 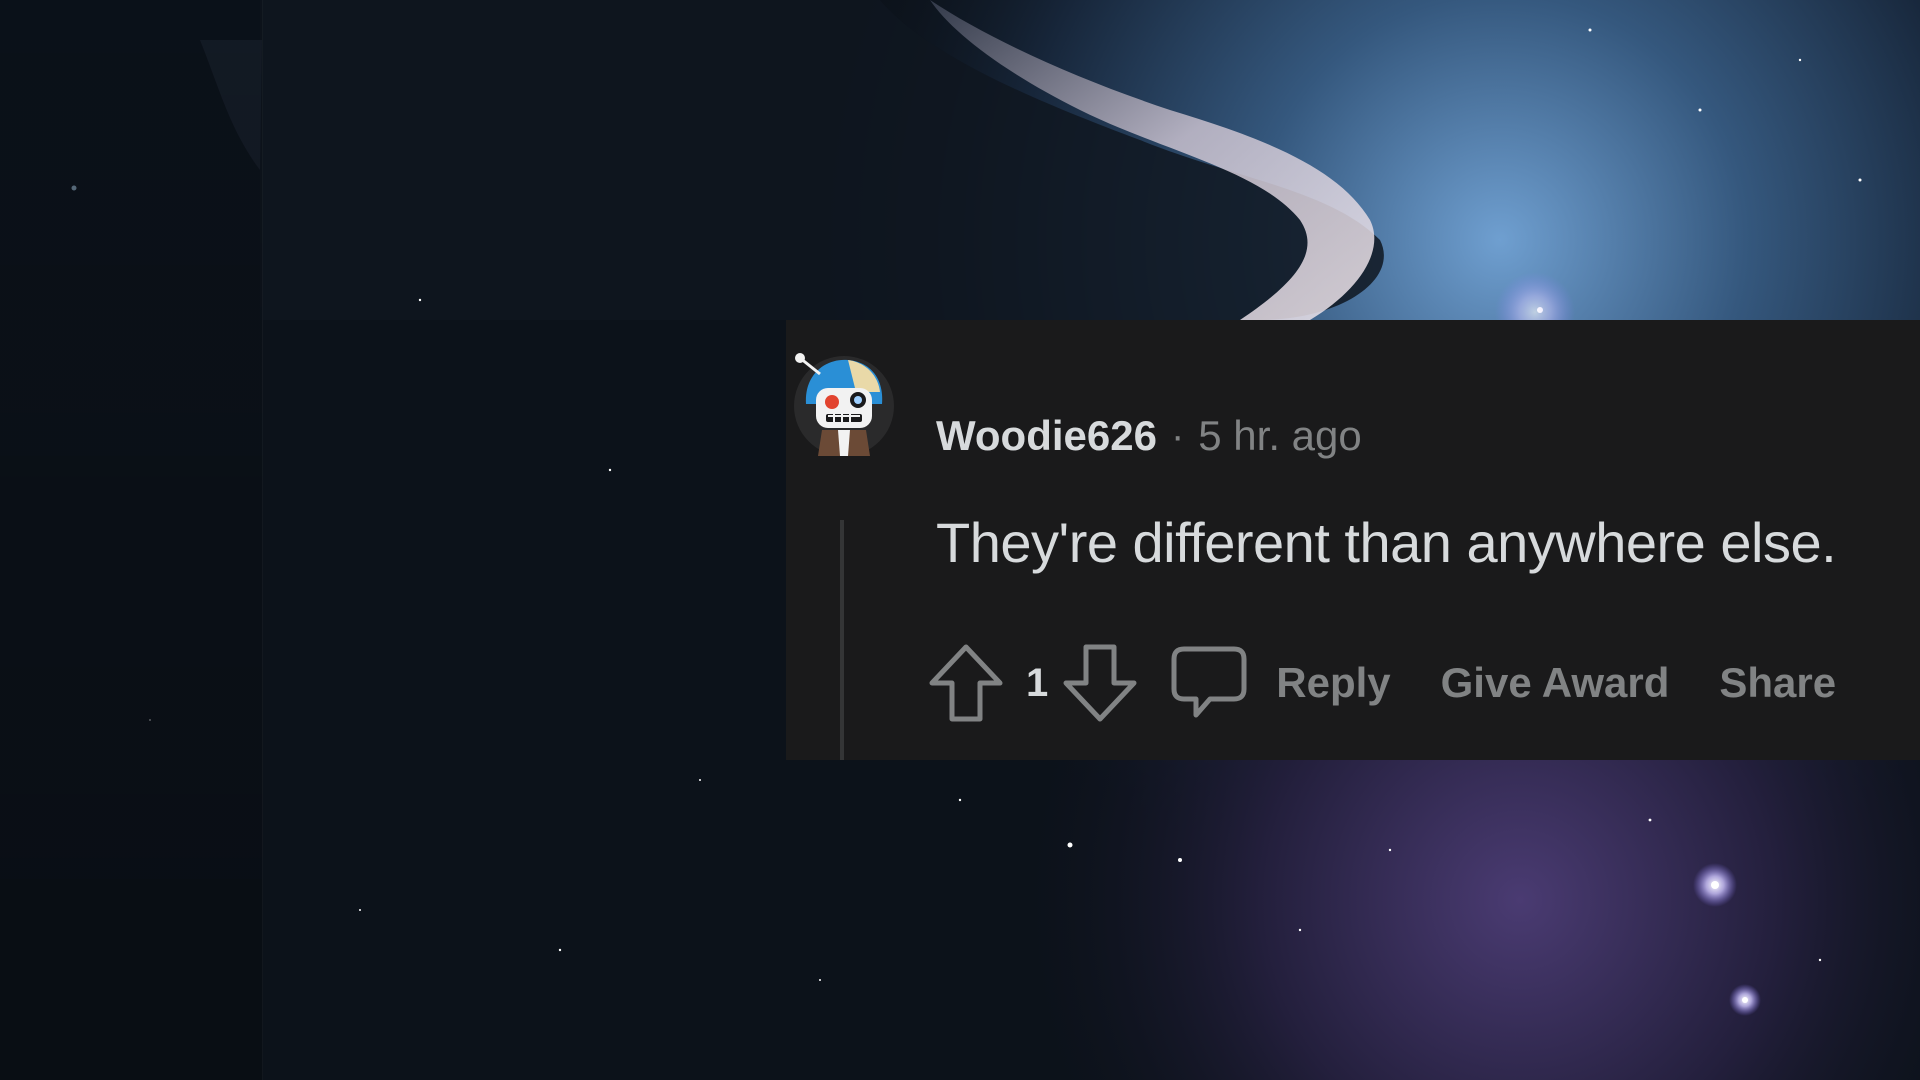 What do you see at coordinates (1279, 436) in the screenshot?
I see `timestamp: 5 hr. ago` at bounding box center [1279, 436].